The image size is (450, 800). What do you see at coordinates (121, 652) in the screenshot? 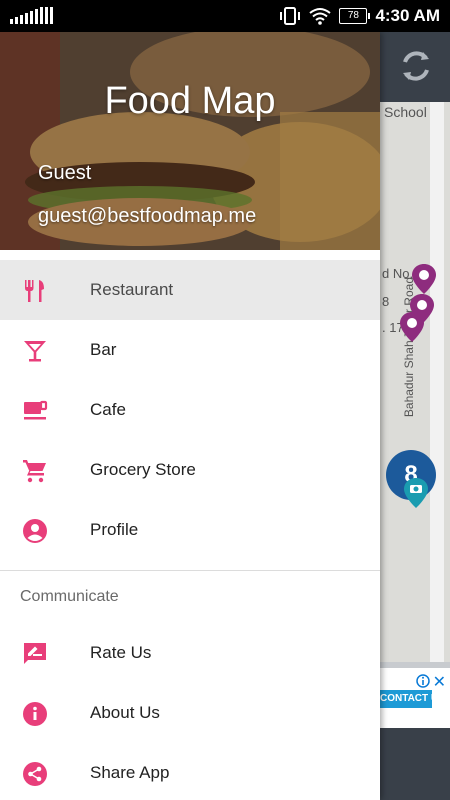
I see `menu-item-label: Rate Us` at bounding box center [121, 652].